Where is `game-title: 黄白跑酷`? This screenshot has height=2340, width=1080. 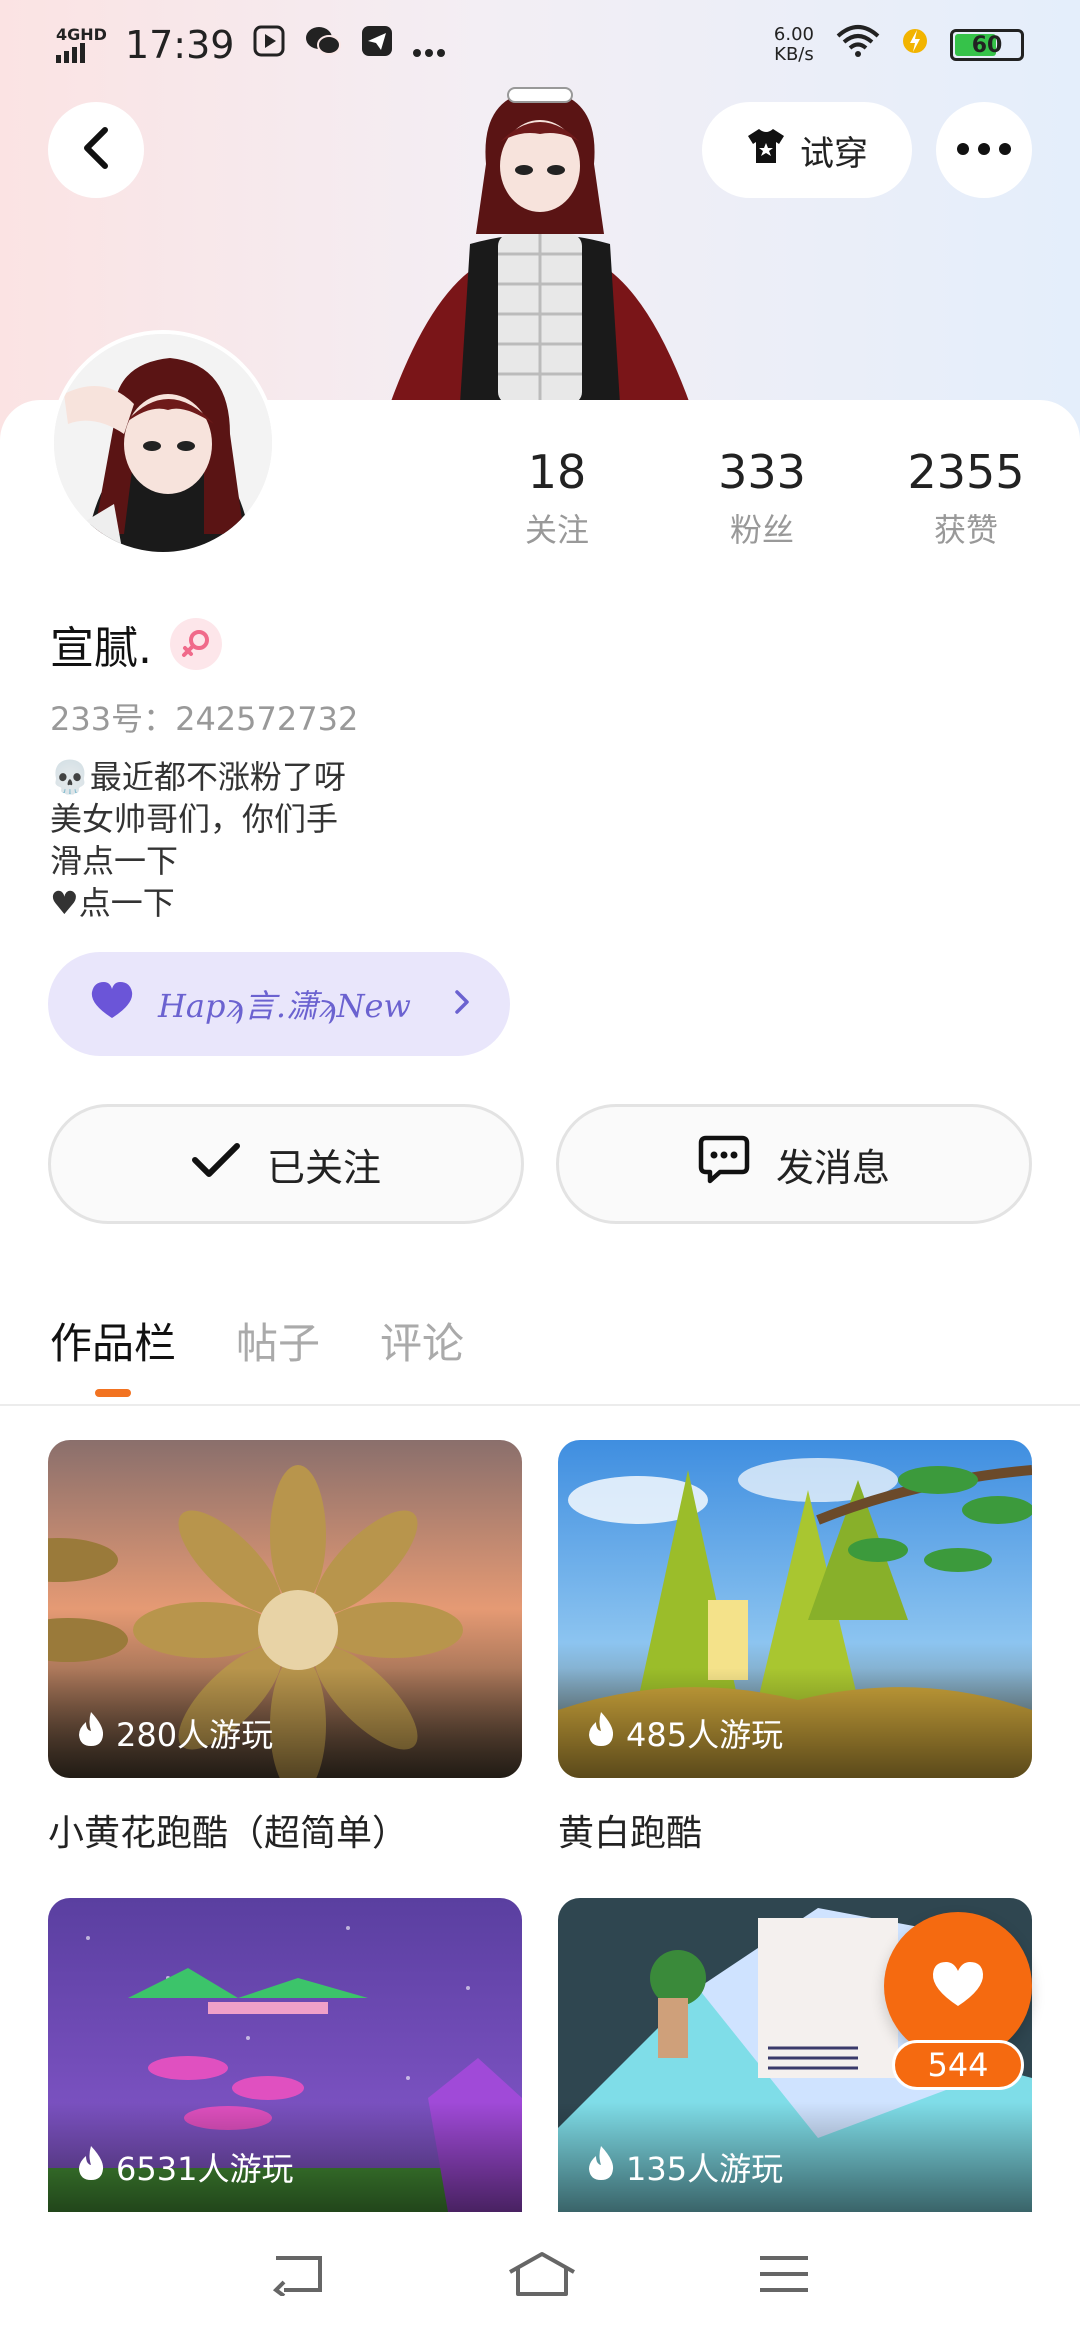 game-title: 黄白跑酷 is located at coordinates (630, 1833).